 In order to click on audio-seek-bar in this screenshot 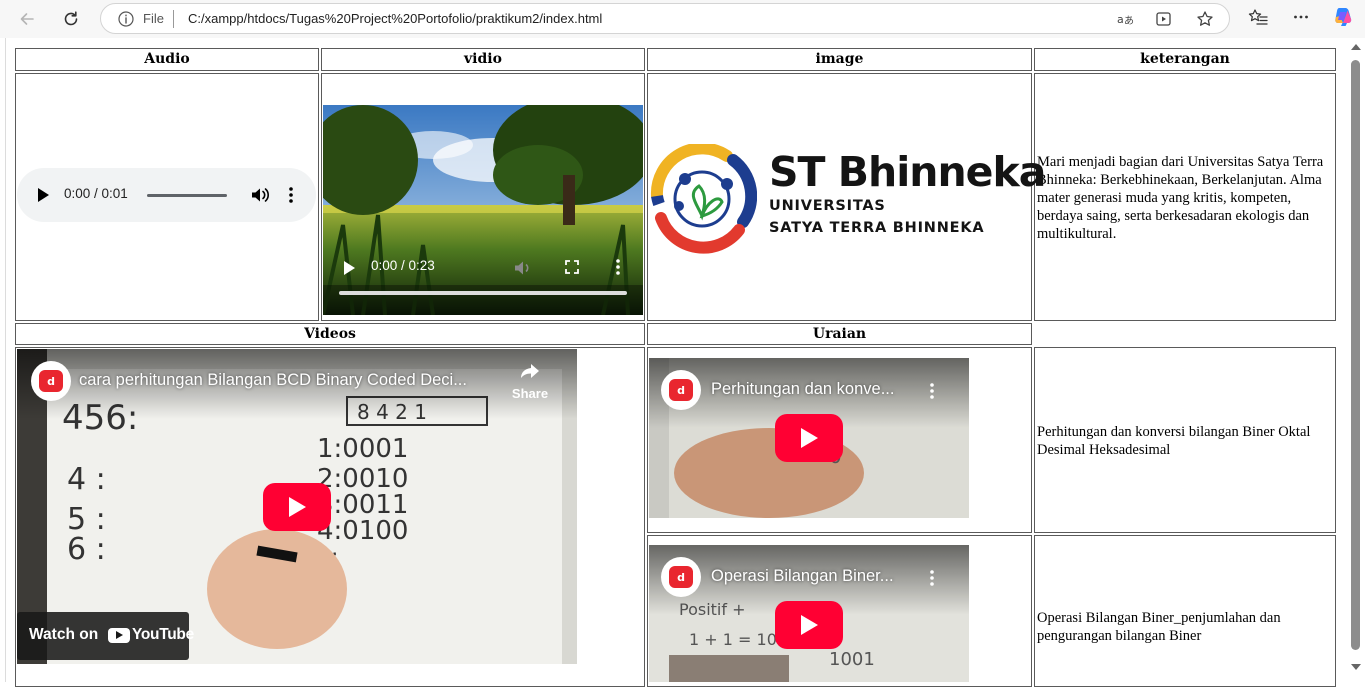, I will do `click(187, 195)`.